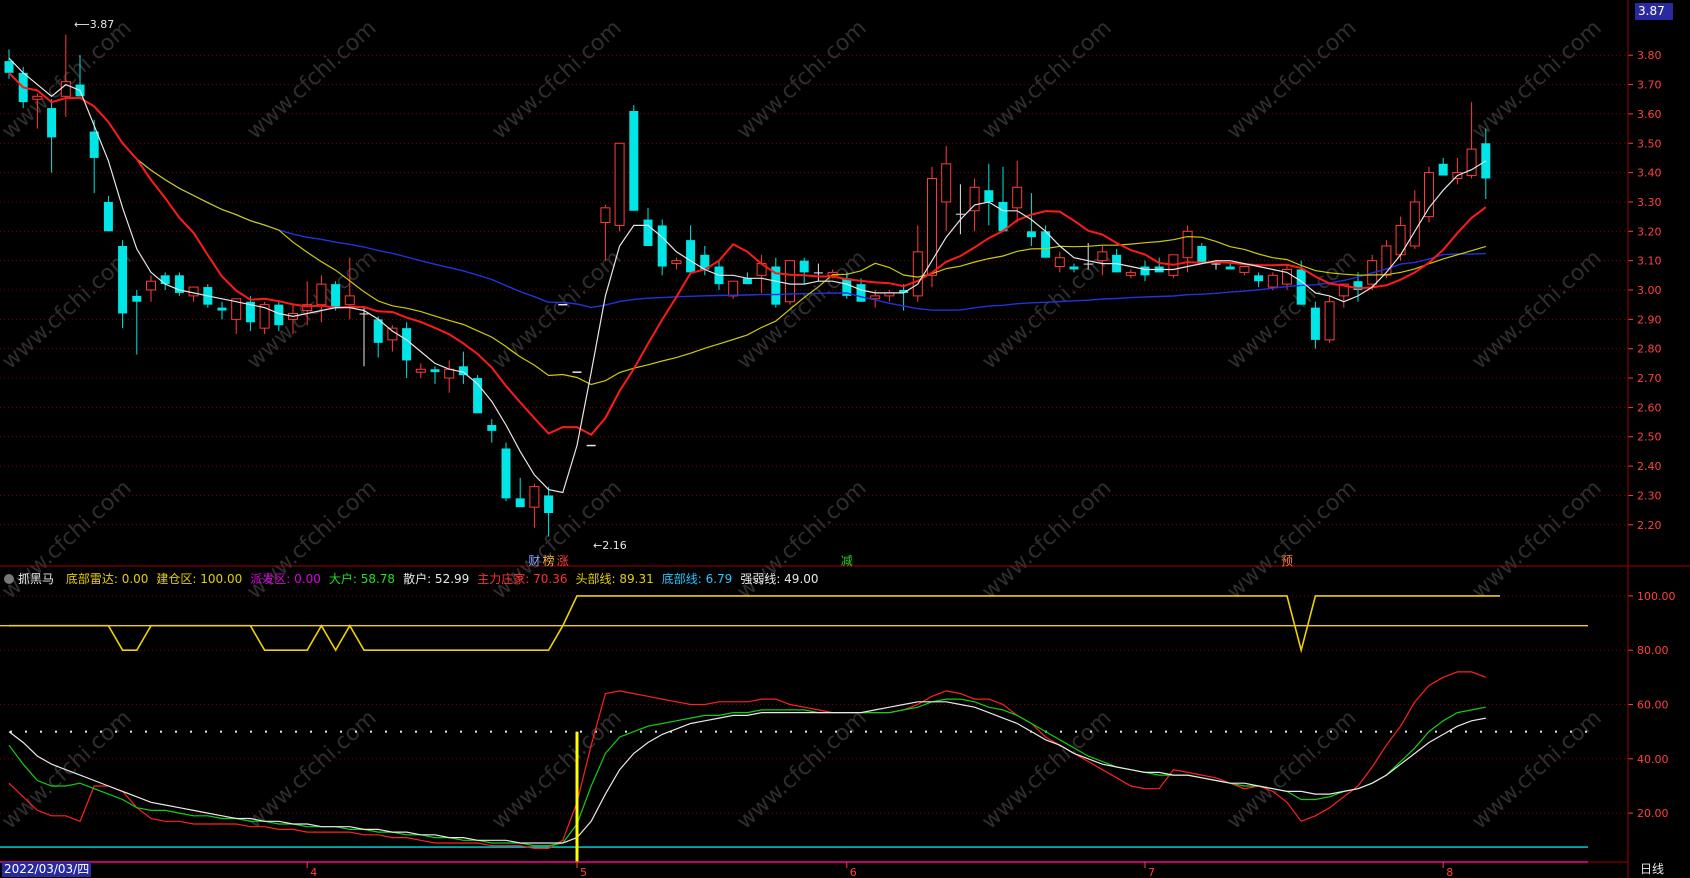 Image resolution: width=1690 pixels, height=878 pixels. What do you see at coordinates (1649, 261) in the screenshot?
I see `y-tick-label: 3.10` at bounding box center [1649, 261].